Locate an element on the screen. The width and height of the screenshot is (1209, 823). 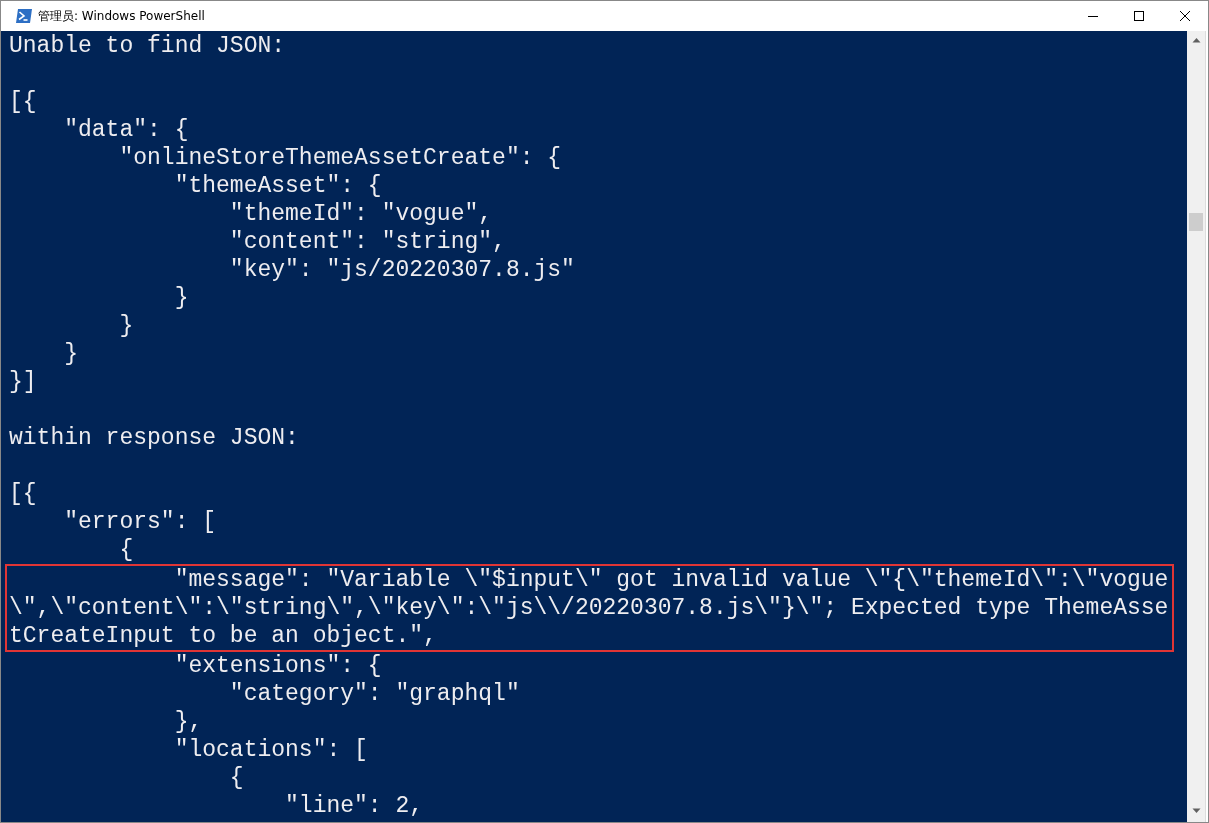
console-line: "extensions": { is located at coordinates (278, 666).